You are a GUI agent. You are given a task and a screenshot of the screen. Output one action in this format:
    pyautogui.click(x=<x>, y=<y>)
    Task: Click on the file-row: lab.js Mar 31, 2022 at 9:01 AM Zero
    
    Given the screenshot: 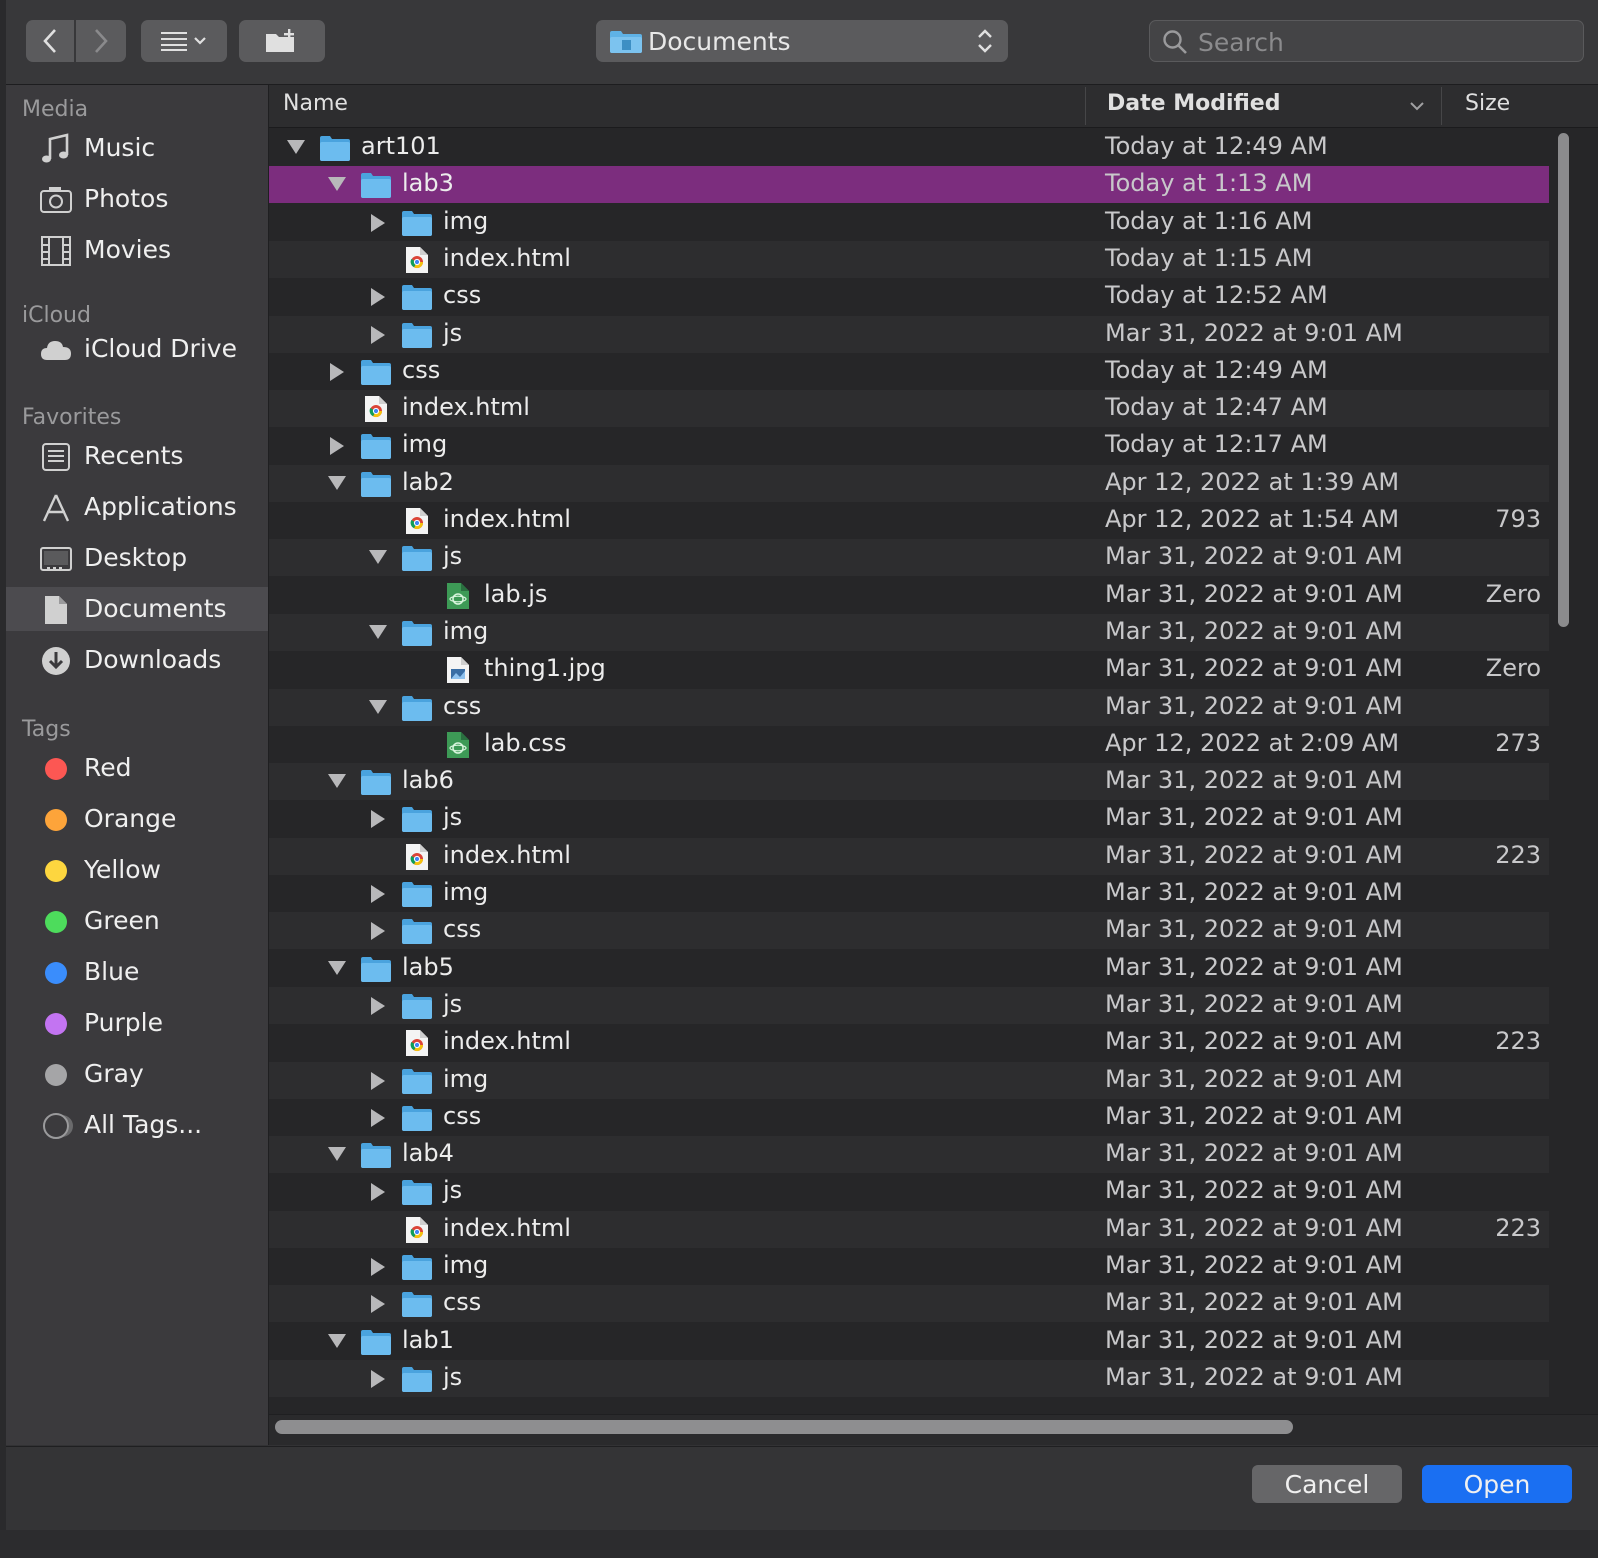 What is the action you would take?
    pyautogui.click(x=909, y=595)
    